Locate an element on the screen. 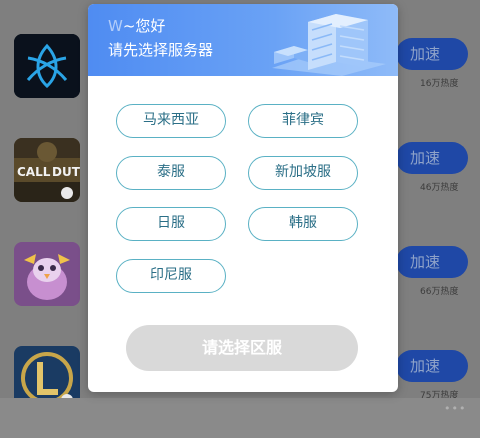 This screenshot has width=480, height=438. watermark: ••• is located at coordinates (455, 408).